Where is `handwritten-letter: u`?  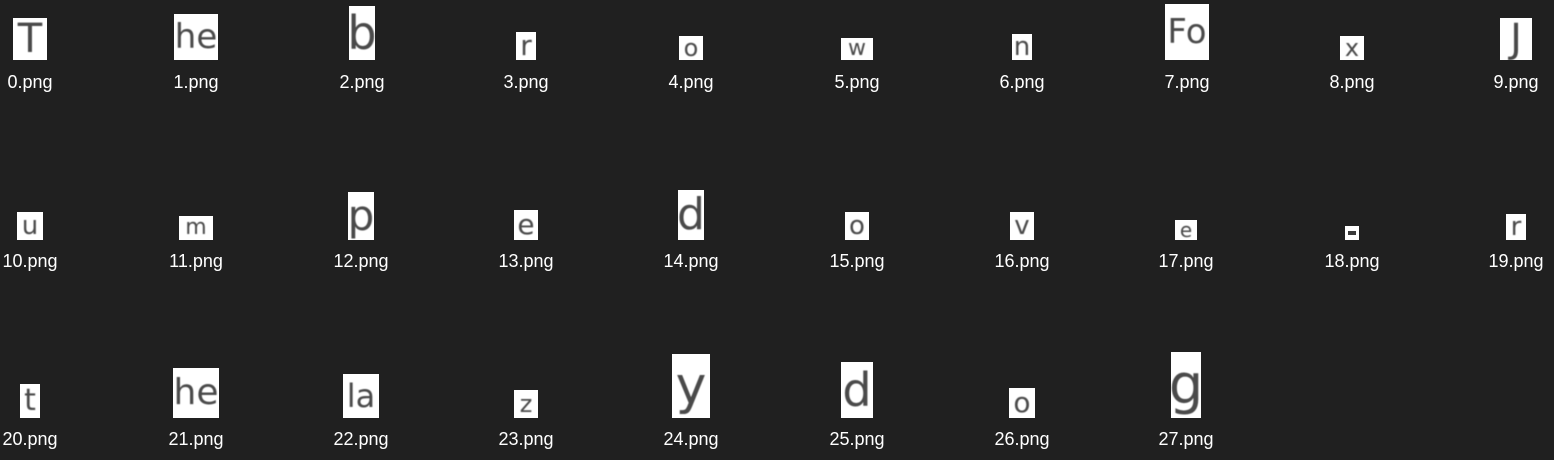 handwritten-letter: u is located at coordinates (30, 226).